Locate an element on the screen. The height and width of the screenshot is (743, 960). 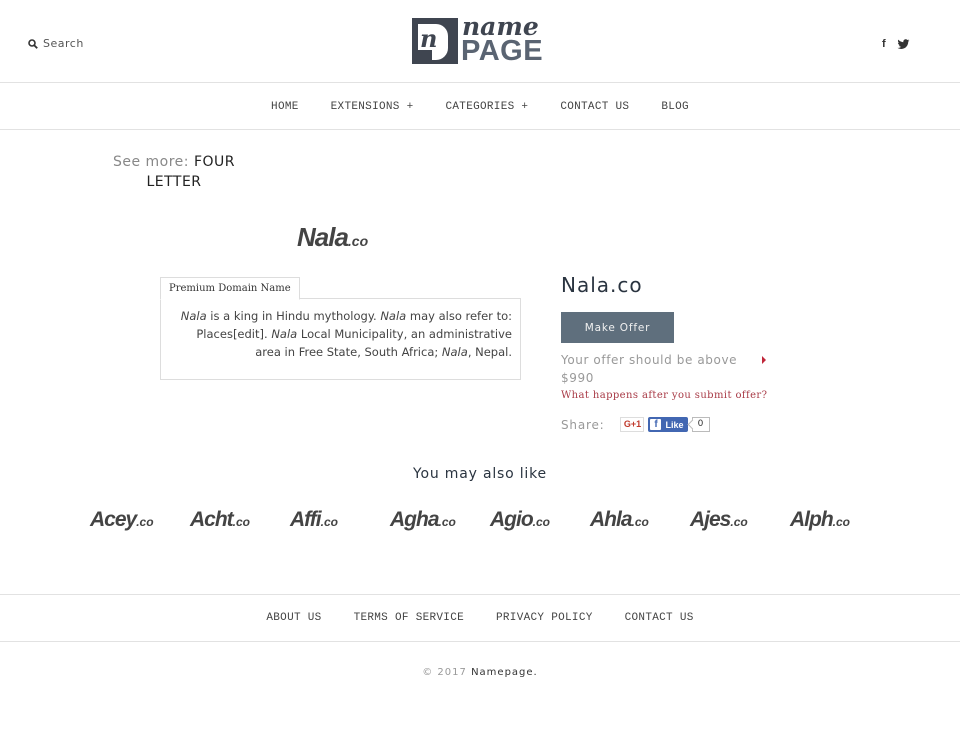
footer-about-us: ABOUT US is located at coordinates (293, 618).